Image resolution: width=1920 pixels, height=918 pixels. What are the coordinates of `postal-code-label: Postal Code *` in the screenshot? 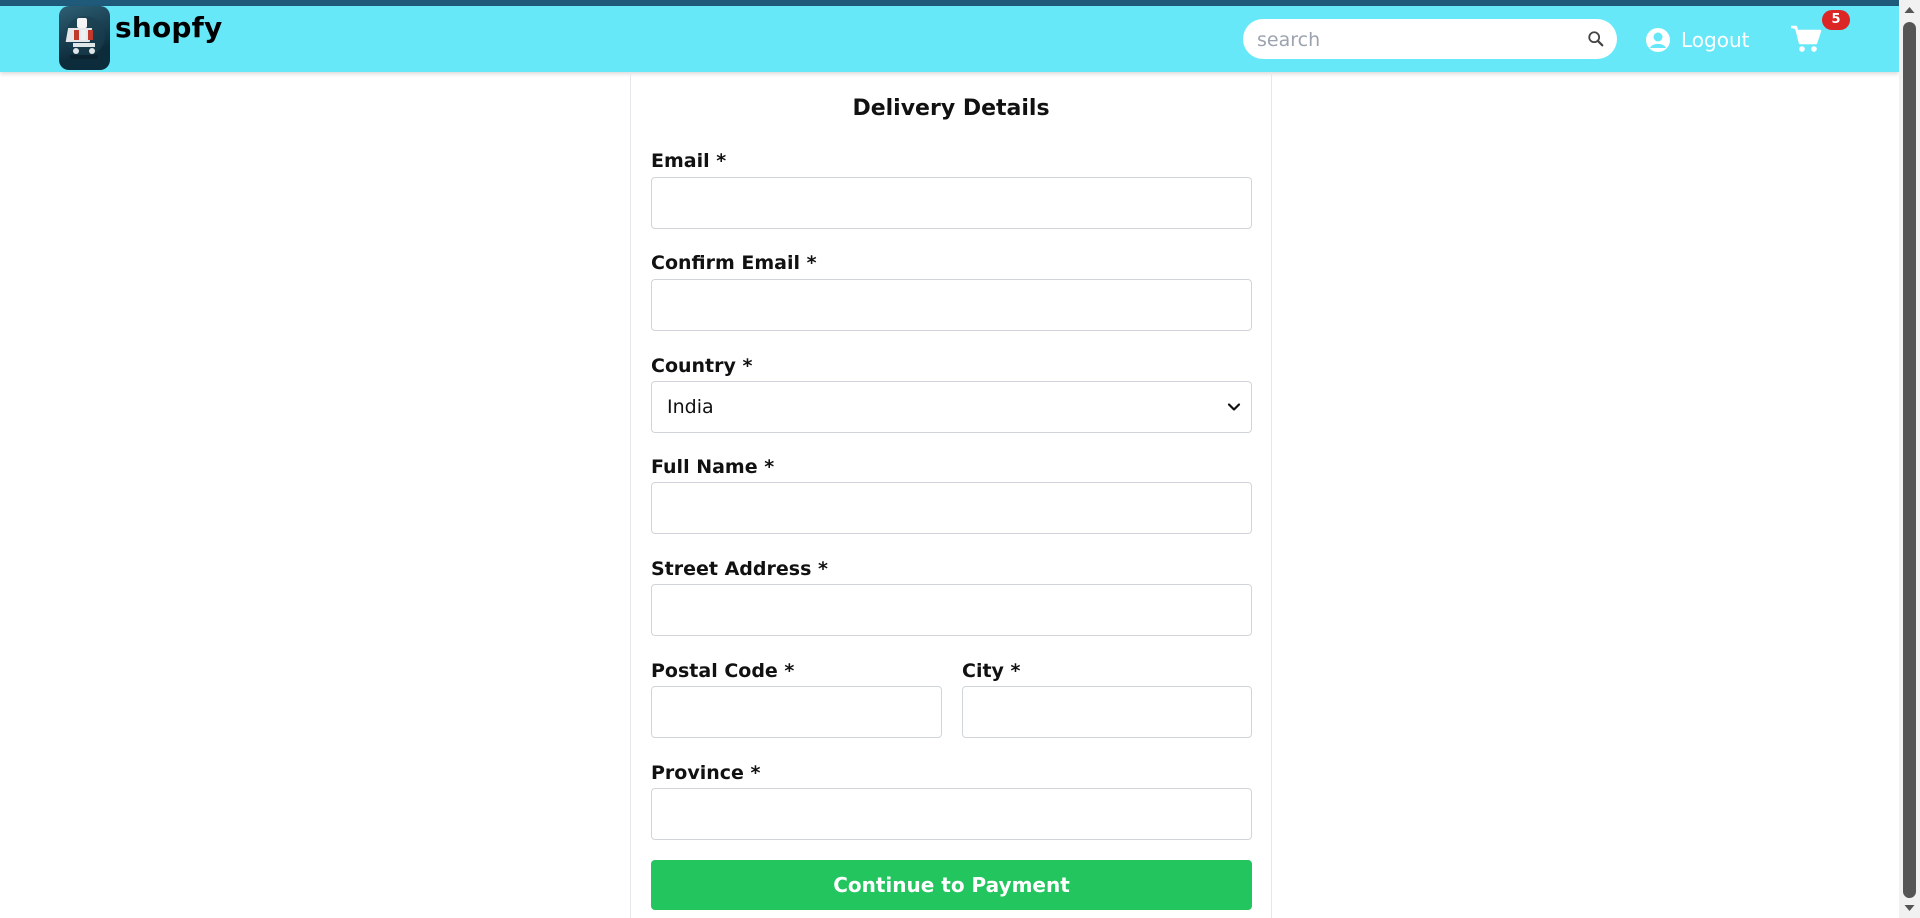 It's located at (723, 671).